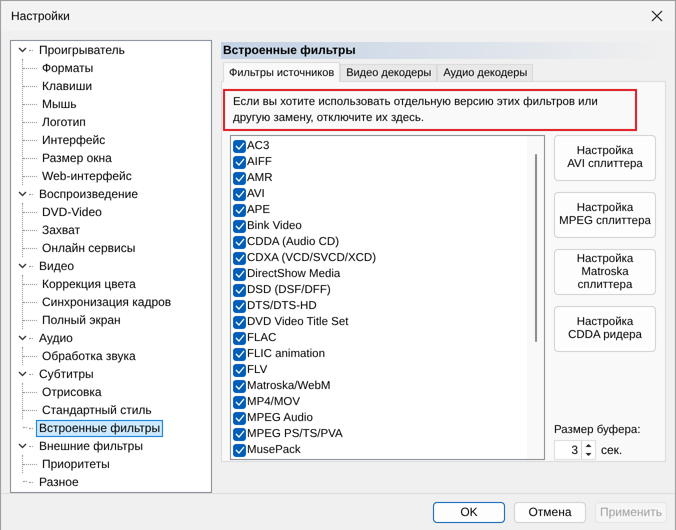 The height and width of the screenshot is (530, 676). Describe the element at coordinates (64, 122) in the screenshot. I see `tree-item: Логотип` at that location.